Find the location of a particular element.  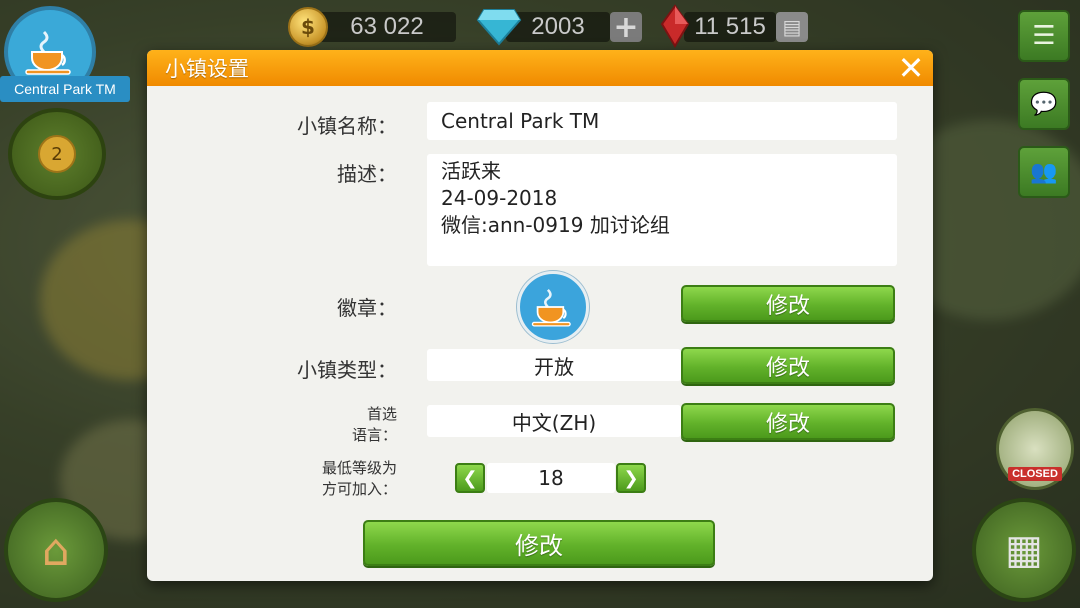

house-icon: ⌂ is located at coordinates (56, 550).